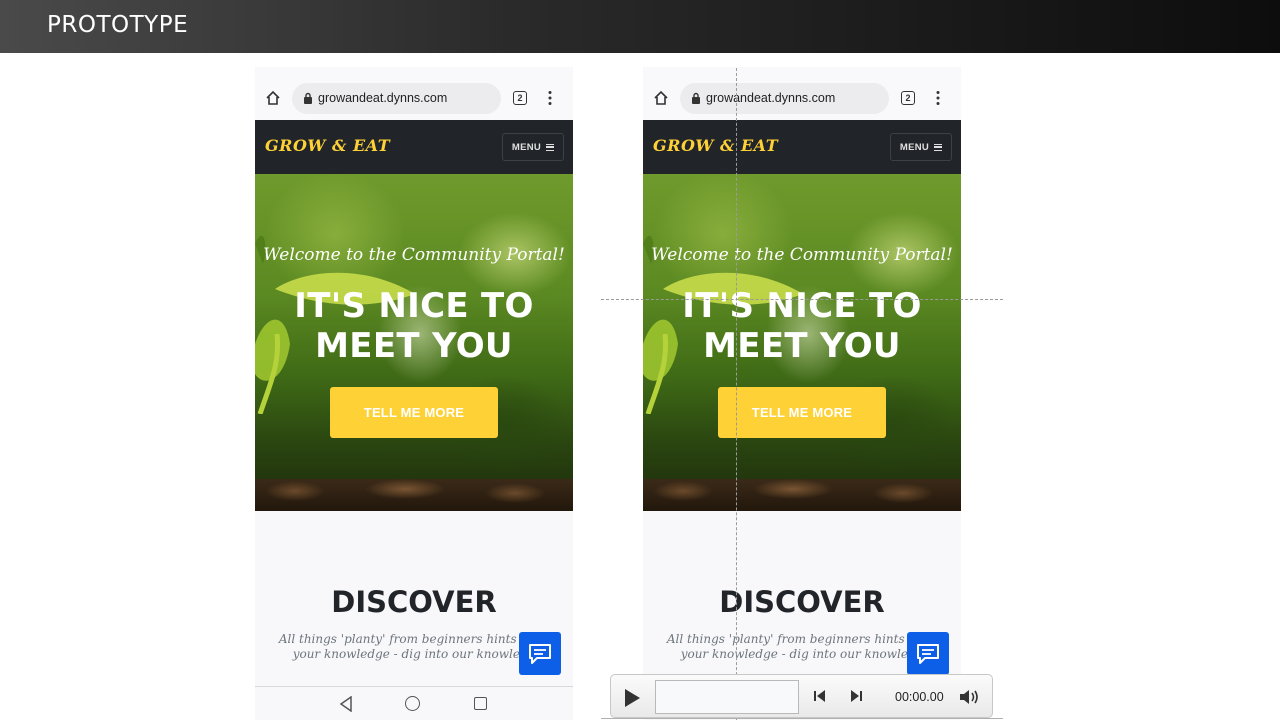  Describe the element at coordinates (856, 696) in the screenshot. I see `next-icon` at that location.